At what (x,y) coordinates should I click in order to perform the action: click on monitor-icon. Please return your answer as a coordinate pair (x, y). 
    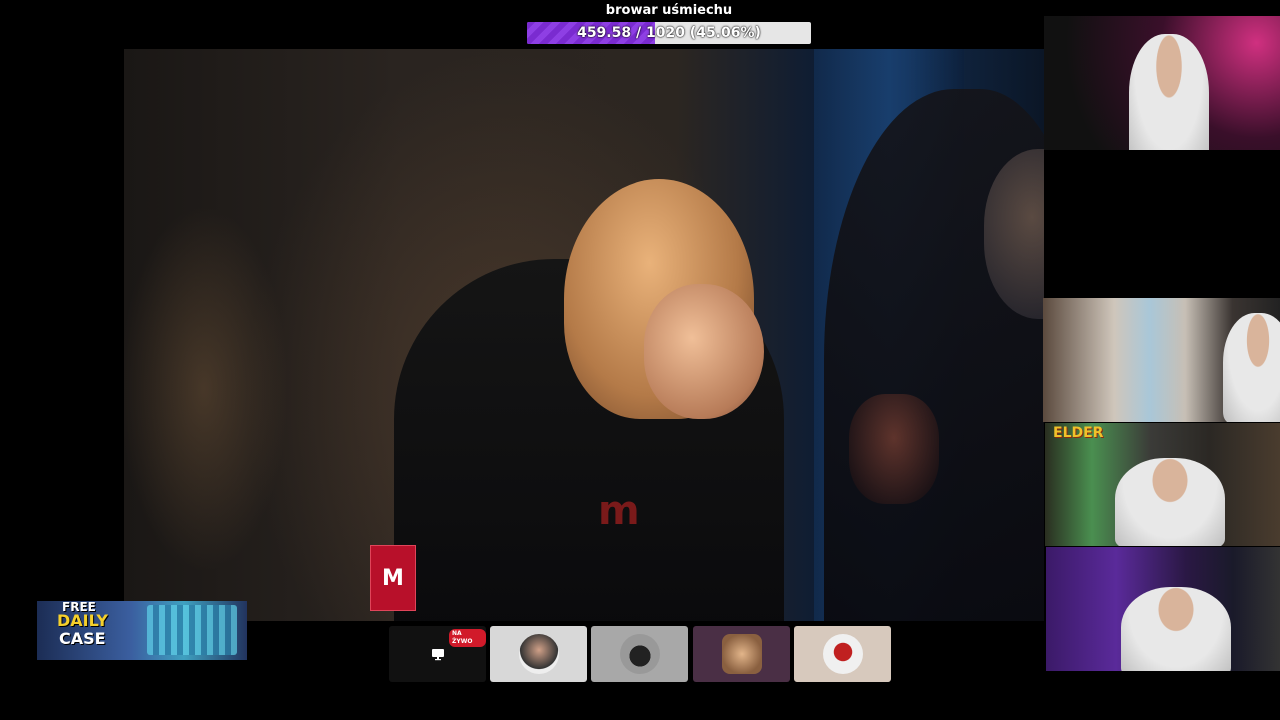
    Looking at the image, I should click on (437, 655).